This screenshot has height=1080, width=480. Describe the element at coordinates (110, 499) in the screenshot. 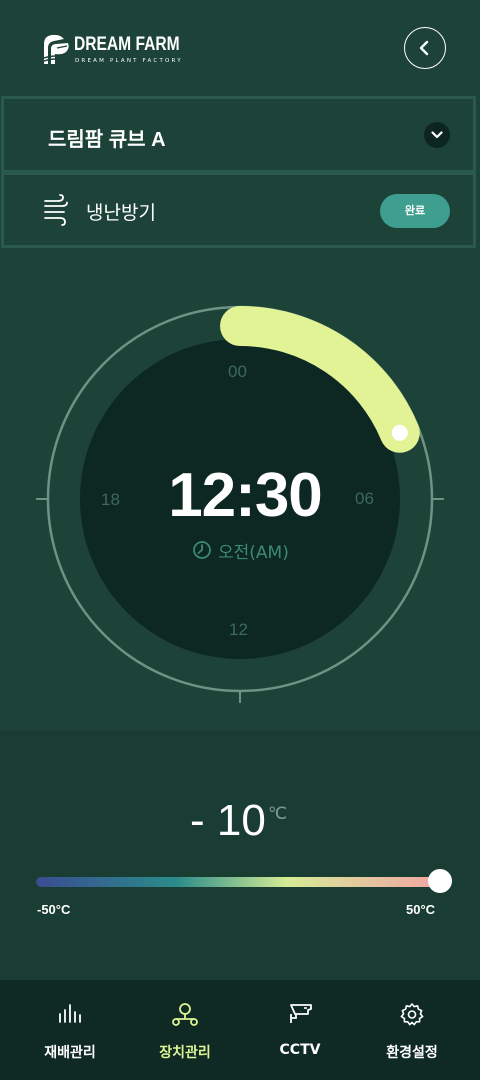

I see `hour-label-18: 18` at that location.